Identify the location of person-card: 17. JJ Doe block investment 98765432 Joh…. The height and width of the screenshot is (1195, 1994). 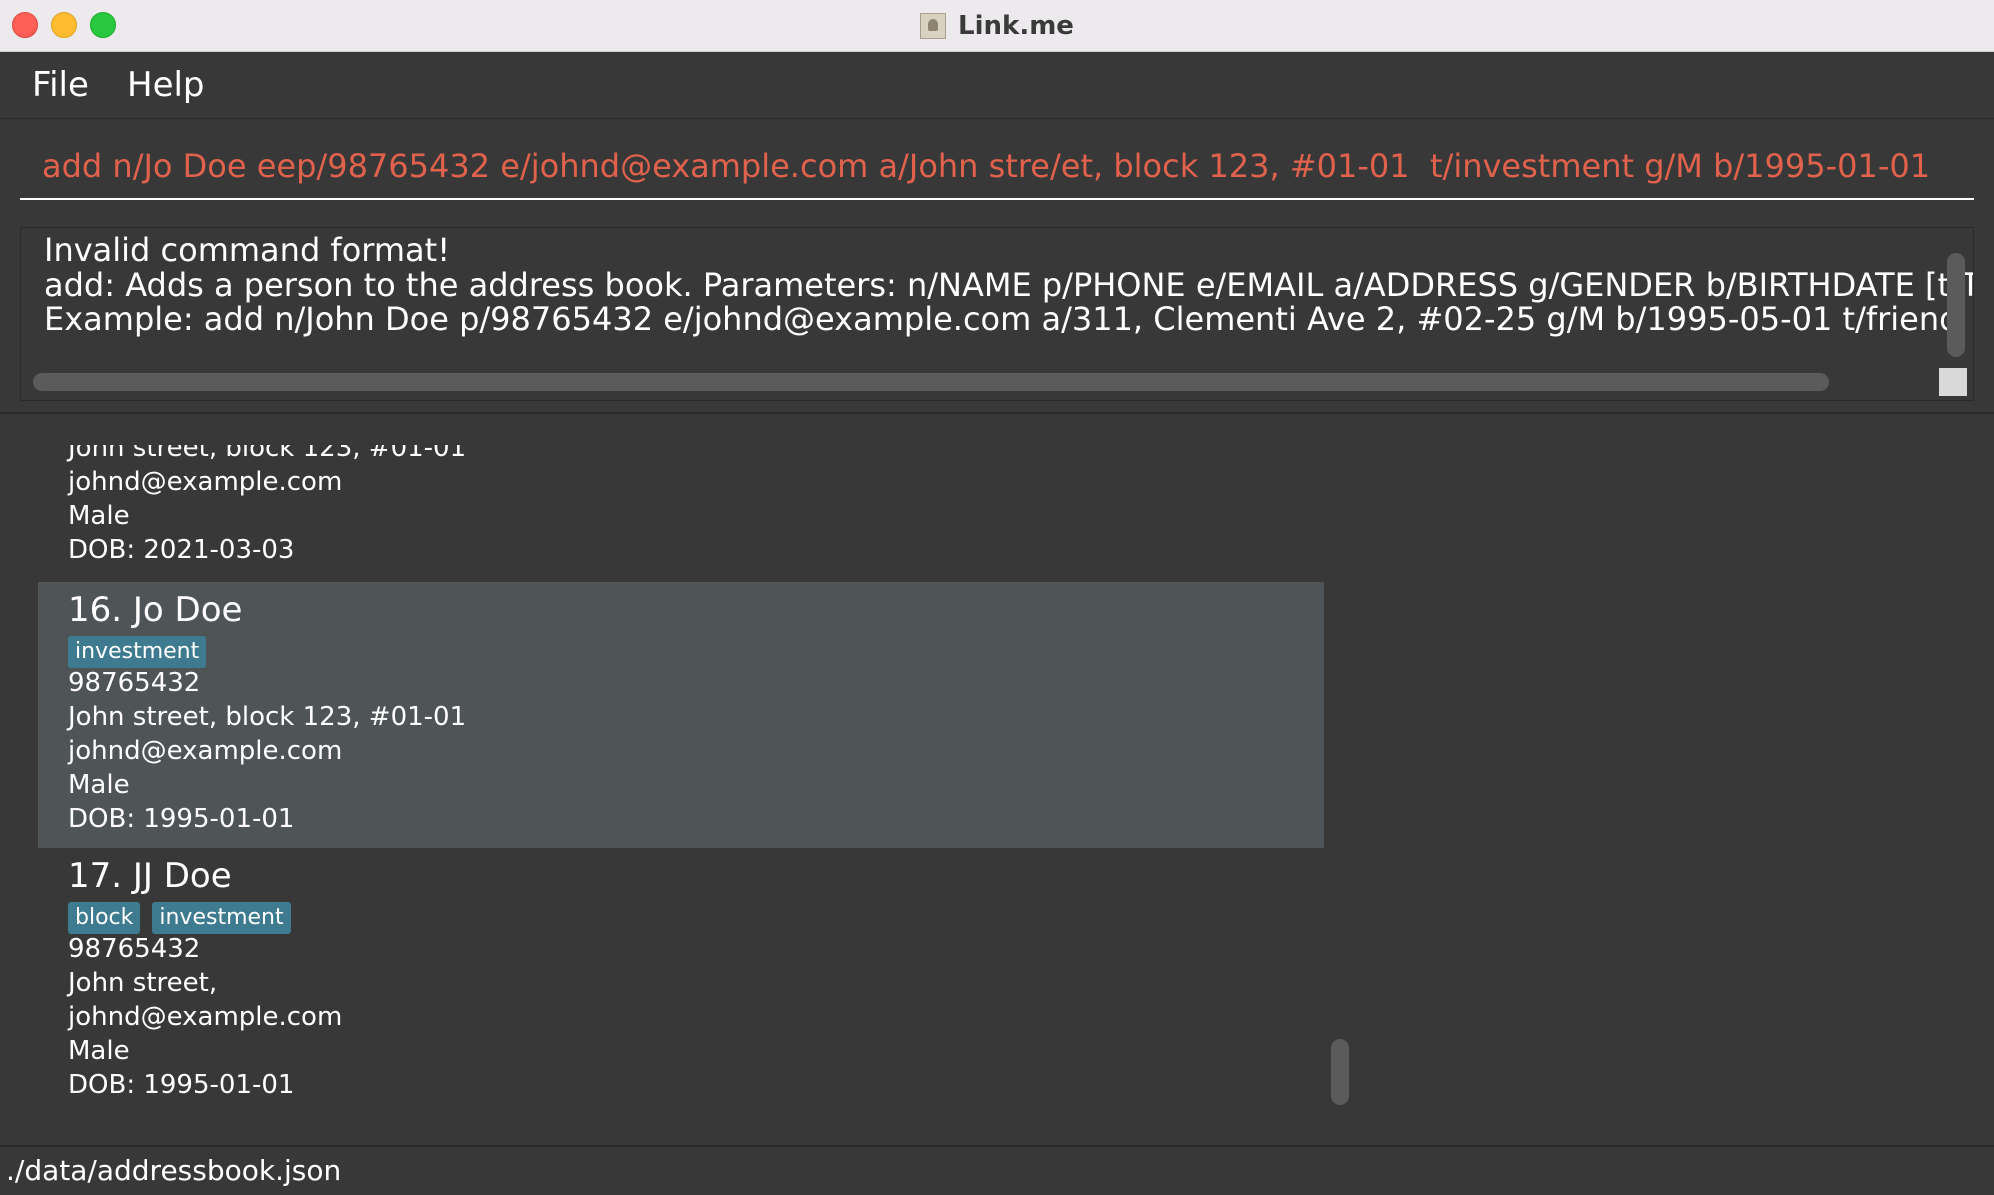
(681, 981).